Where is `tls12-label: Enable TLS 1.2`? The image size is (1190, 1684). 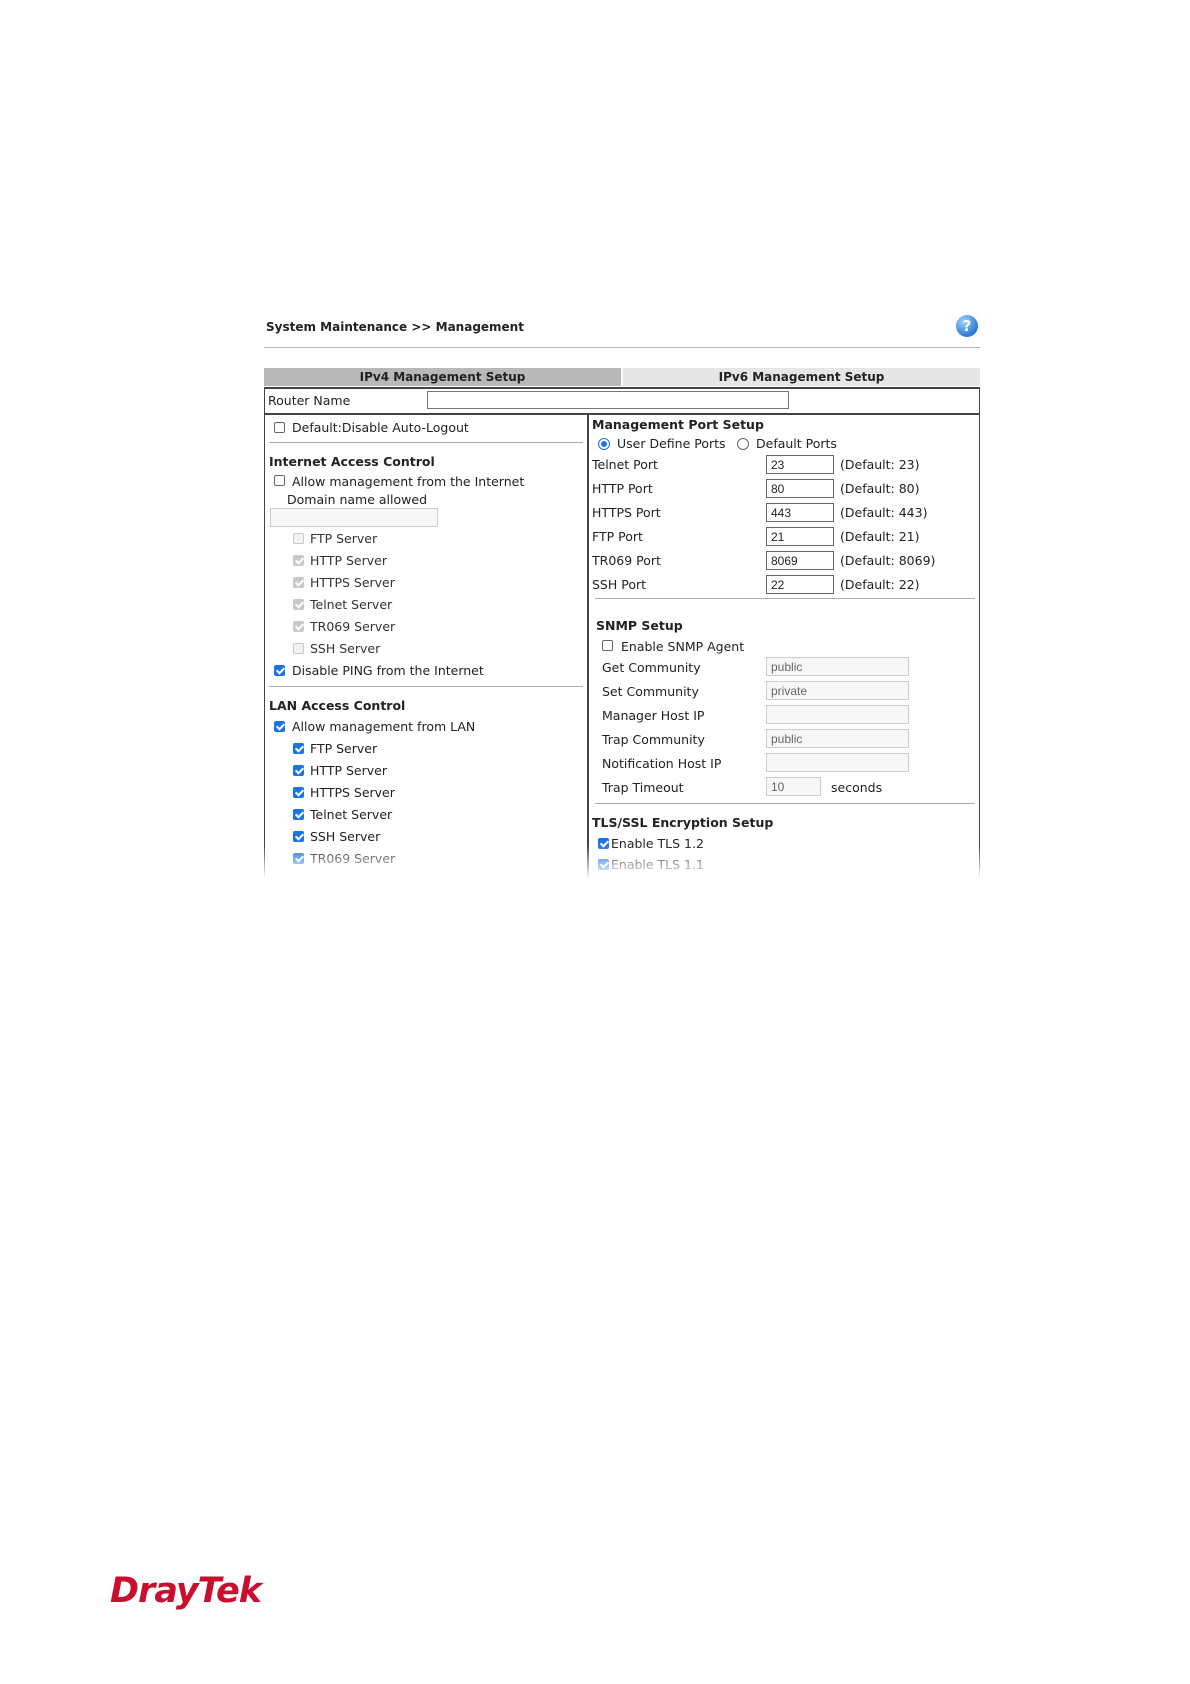 tls12-label: Enable TLS 1.2 is located at coordinates (657, 843).